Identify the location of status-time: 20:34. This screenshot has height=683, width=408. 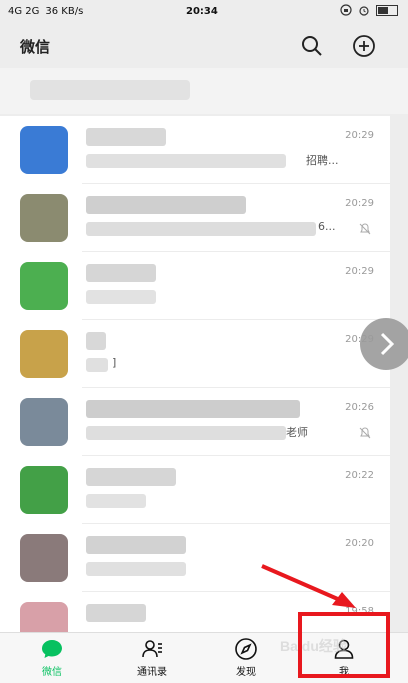
(202, 11).